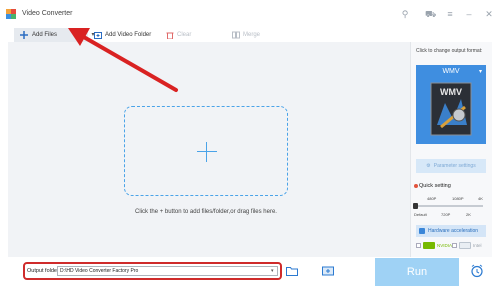  Describe the element at coordinates (422, 231) in the screenshot. I see `checkbox-icon` at that location.